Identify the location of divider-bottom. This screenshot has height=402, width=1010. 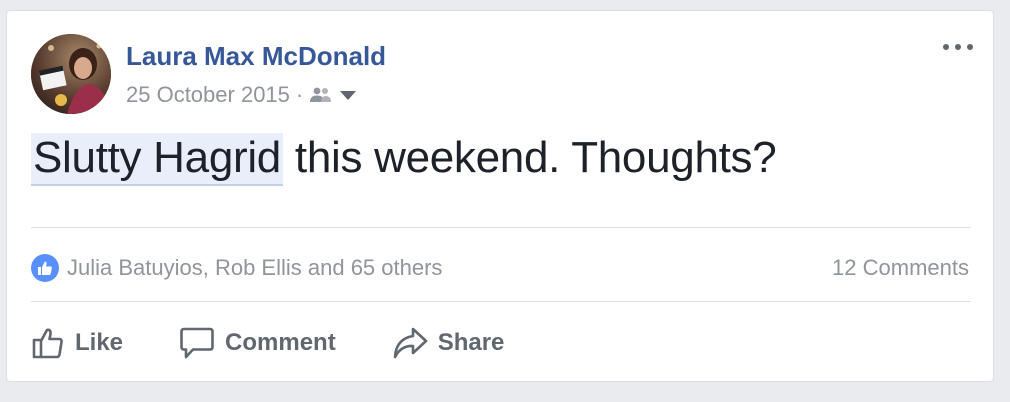
(501, 301).